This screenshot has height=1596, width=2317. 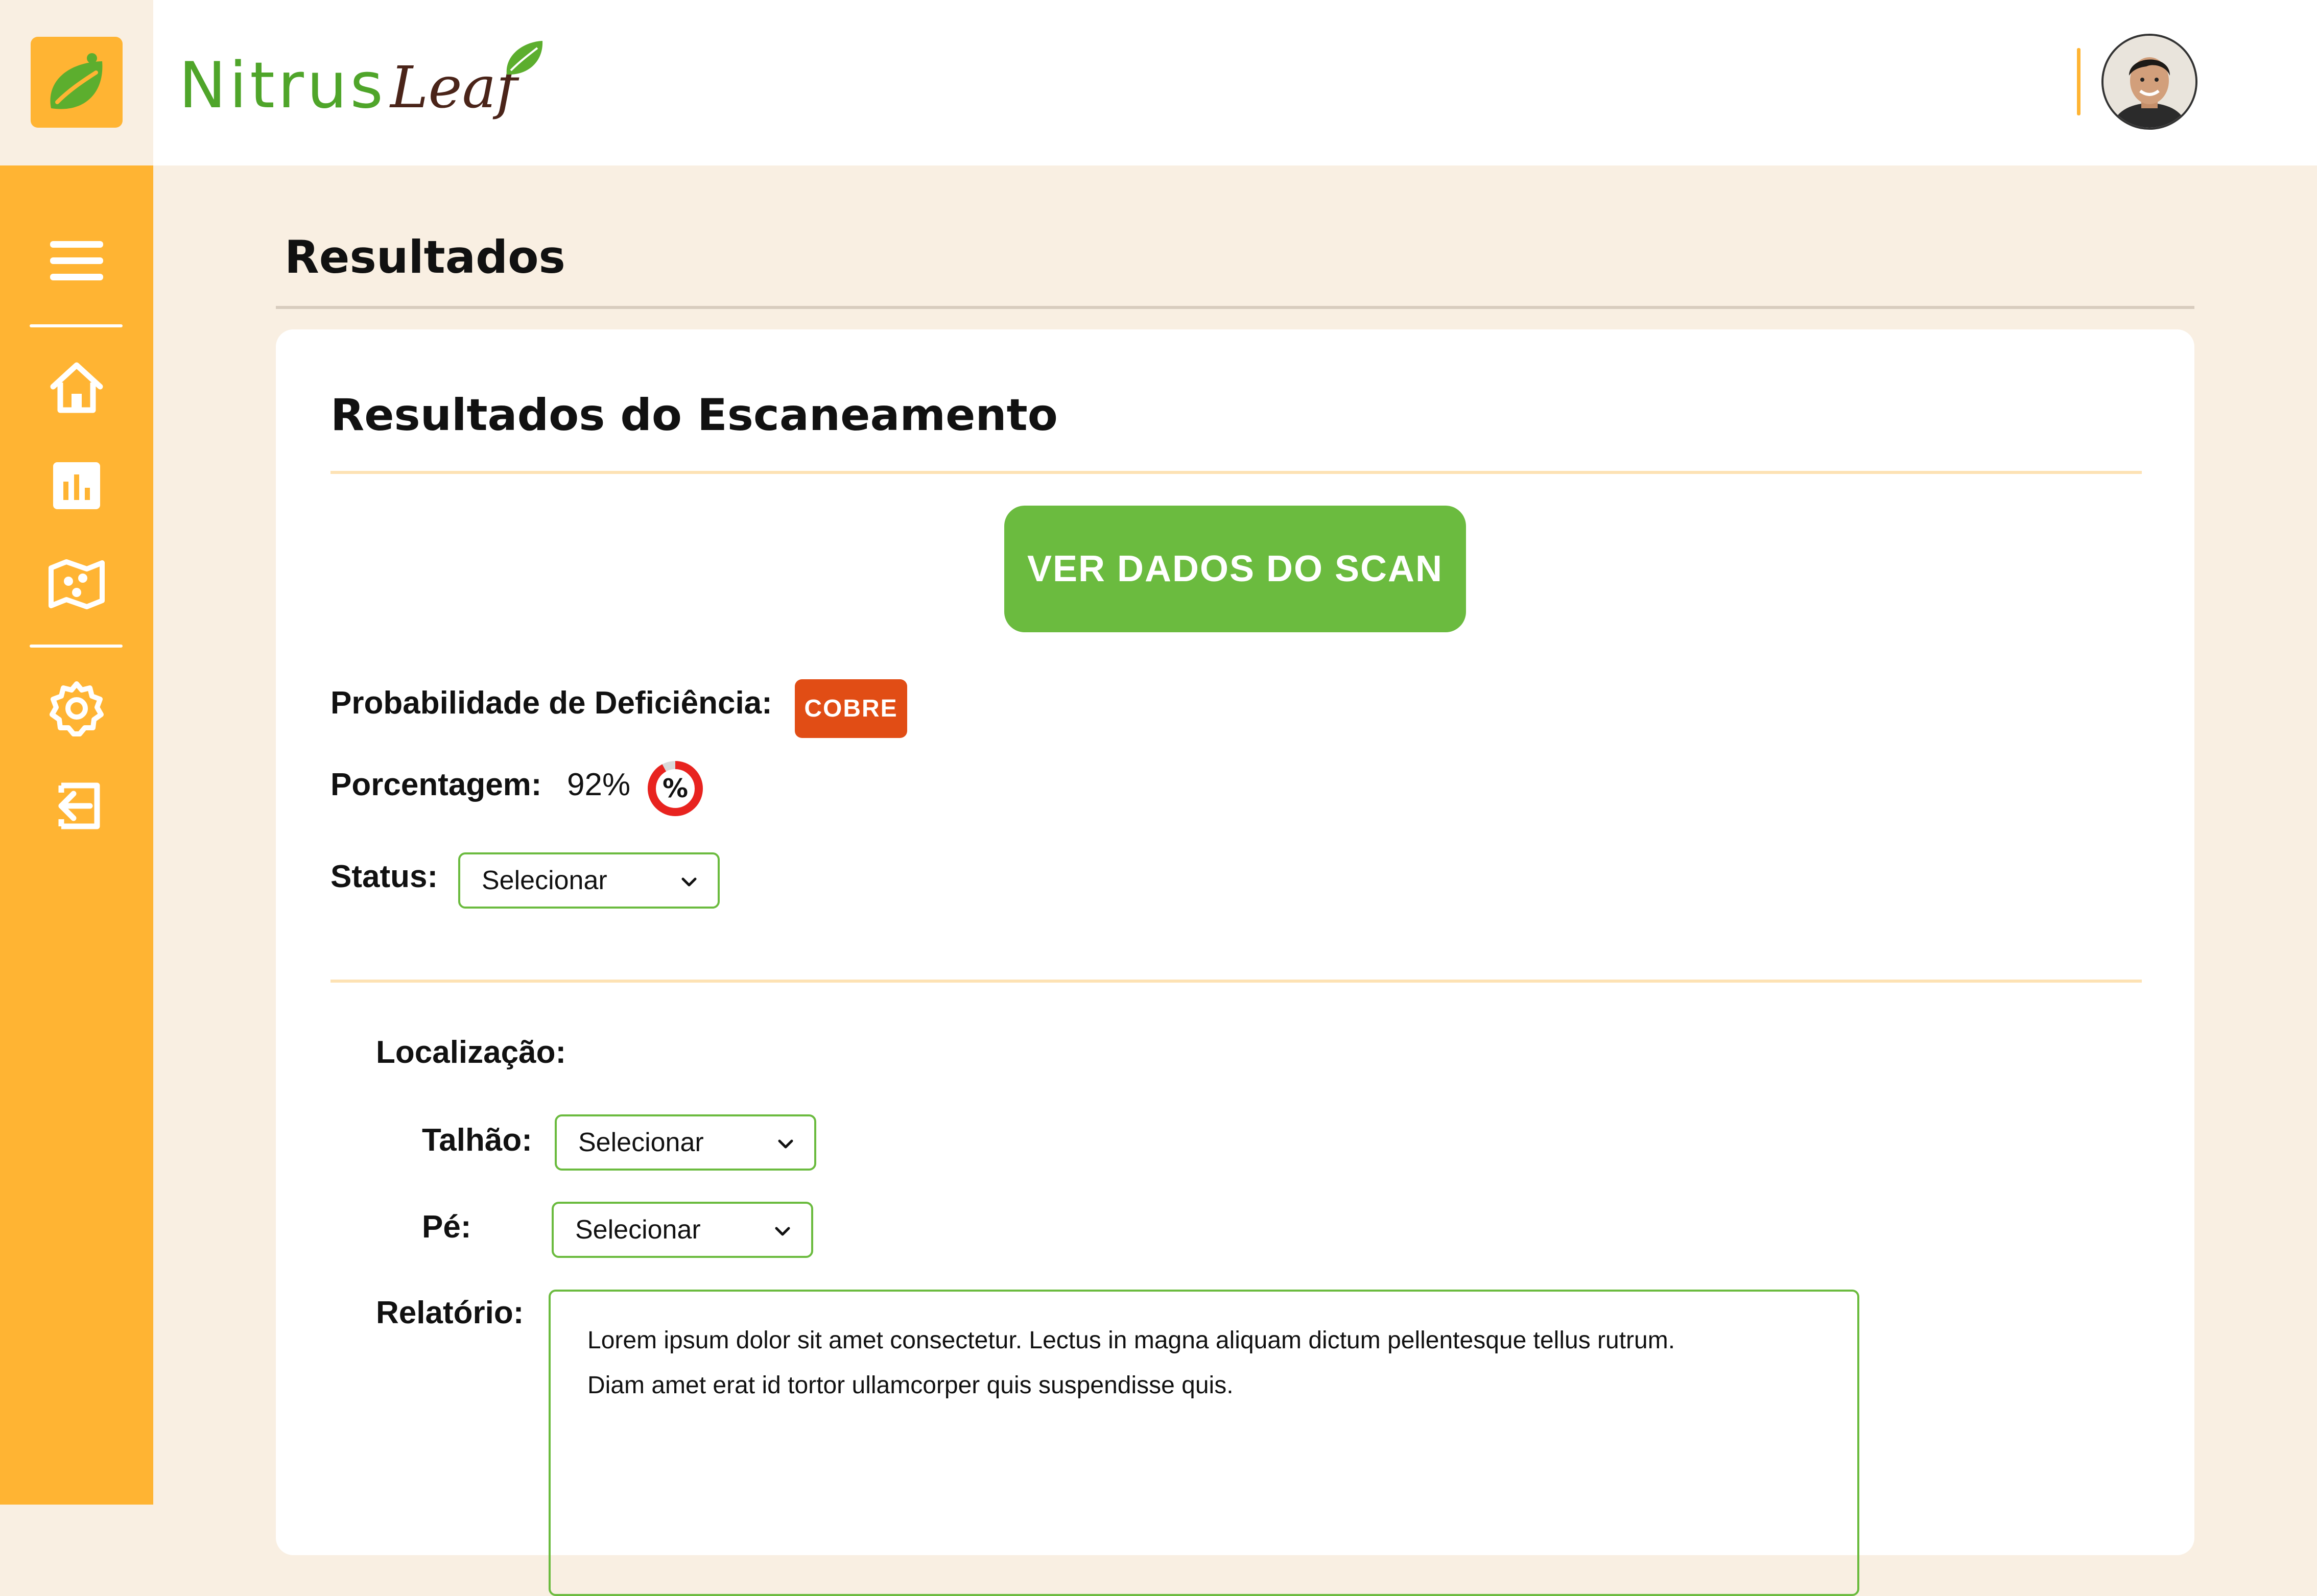 I want to click on plot-select-value: Selecionar, so click(x=641, y=1142).